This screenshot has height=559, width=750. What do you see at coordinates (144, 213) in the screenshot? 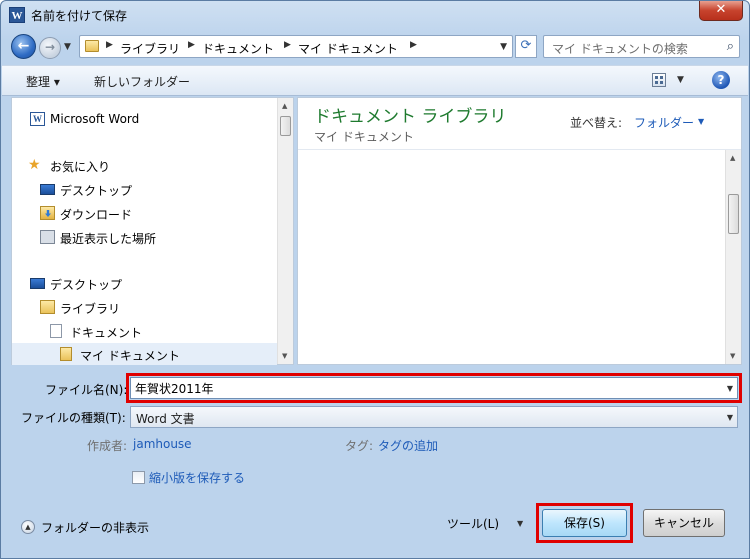
I see `nav-item-downloads: ダウンロード` at bounding box center [144, 213].